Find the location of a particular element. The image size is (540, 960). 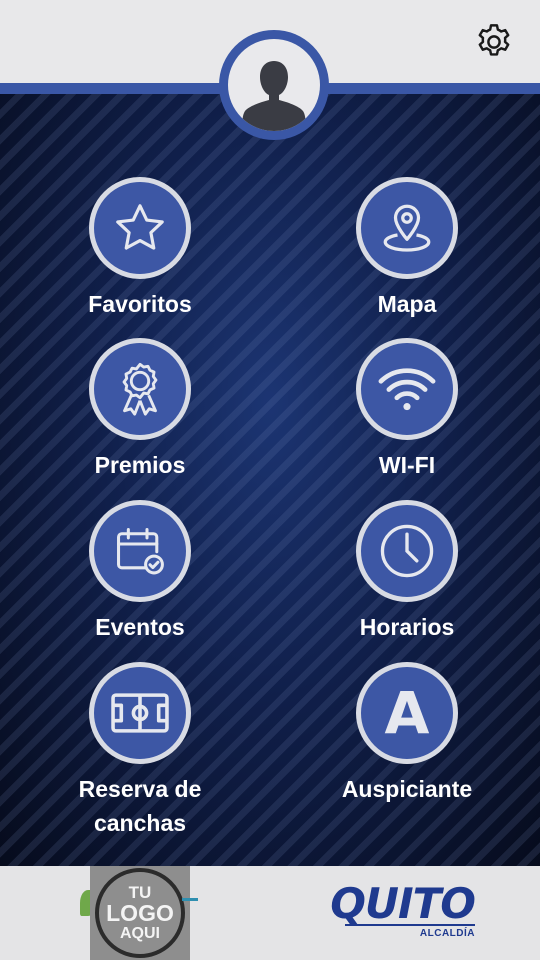

menu-item-reserva-canchas: Reserva de canchas is located at coordinates (140, 752).